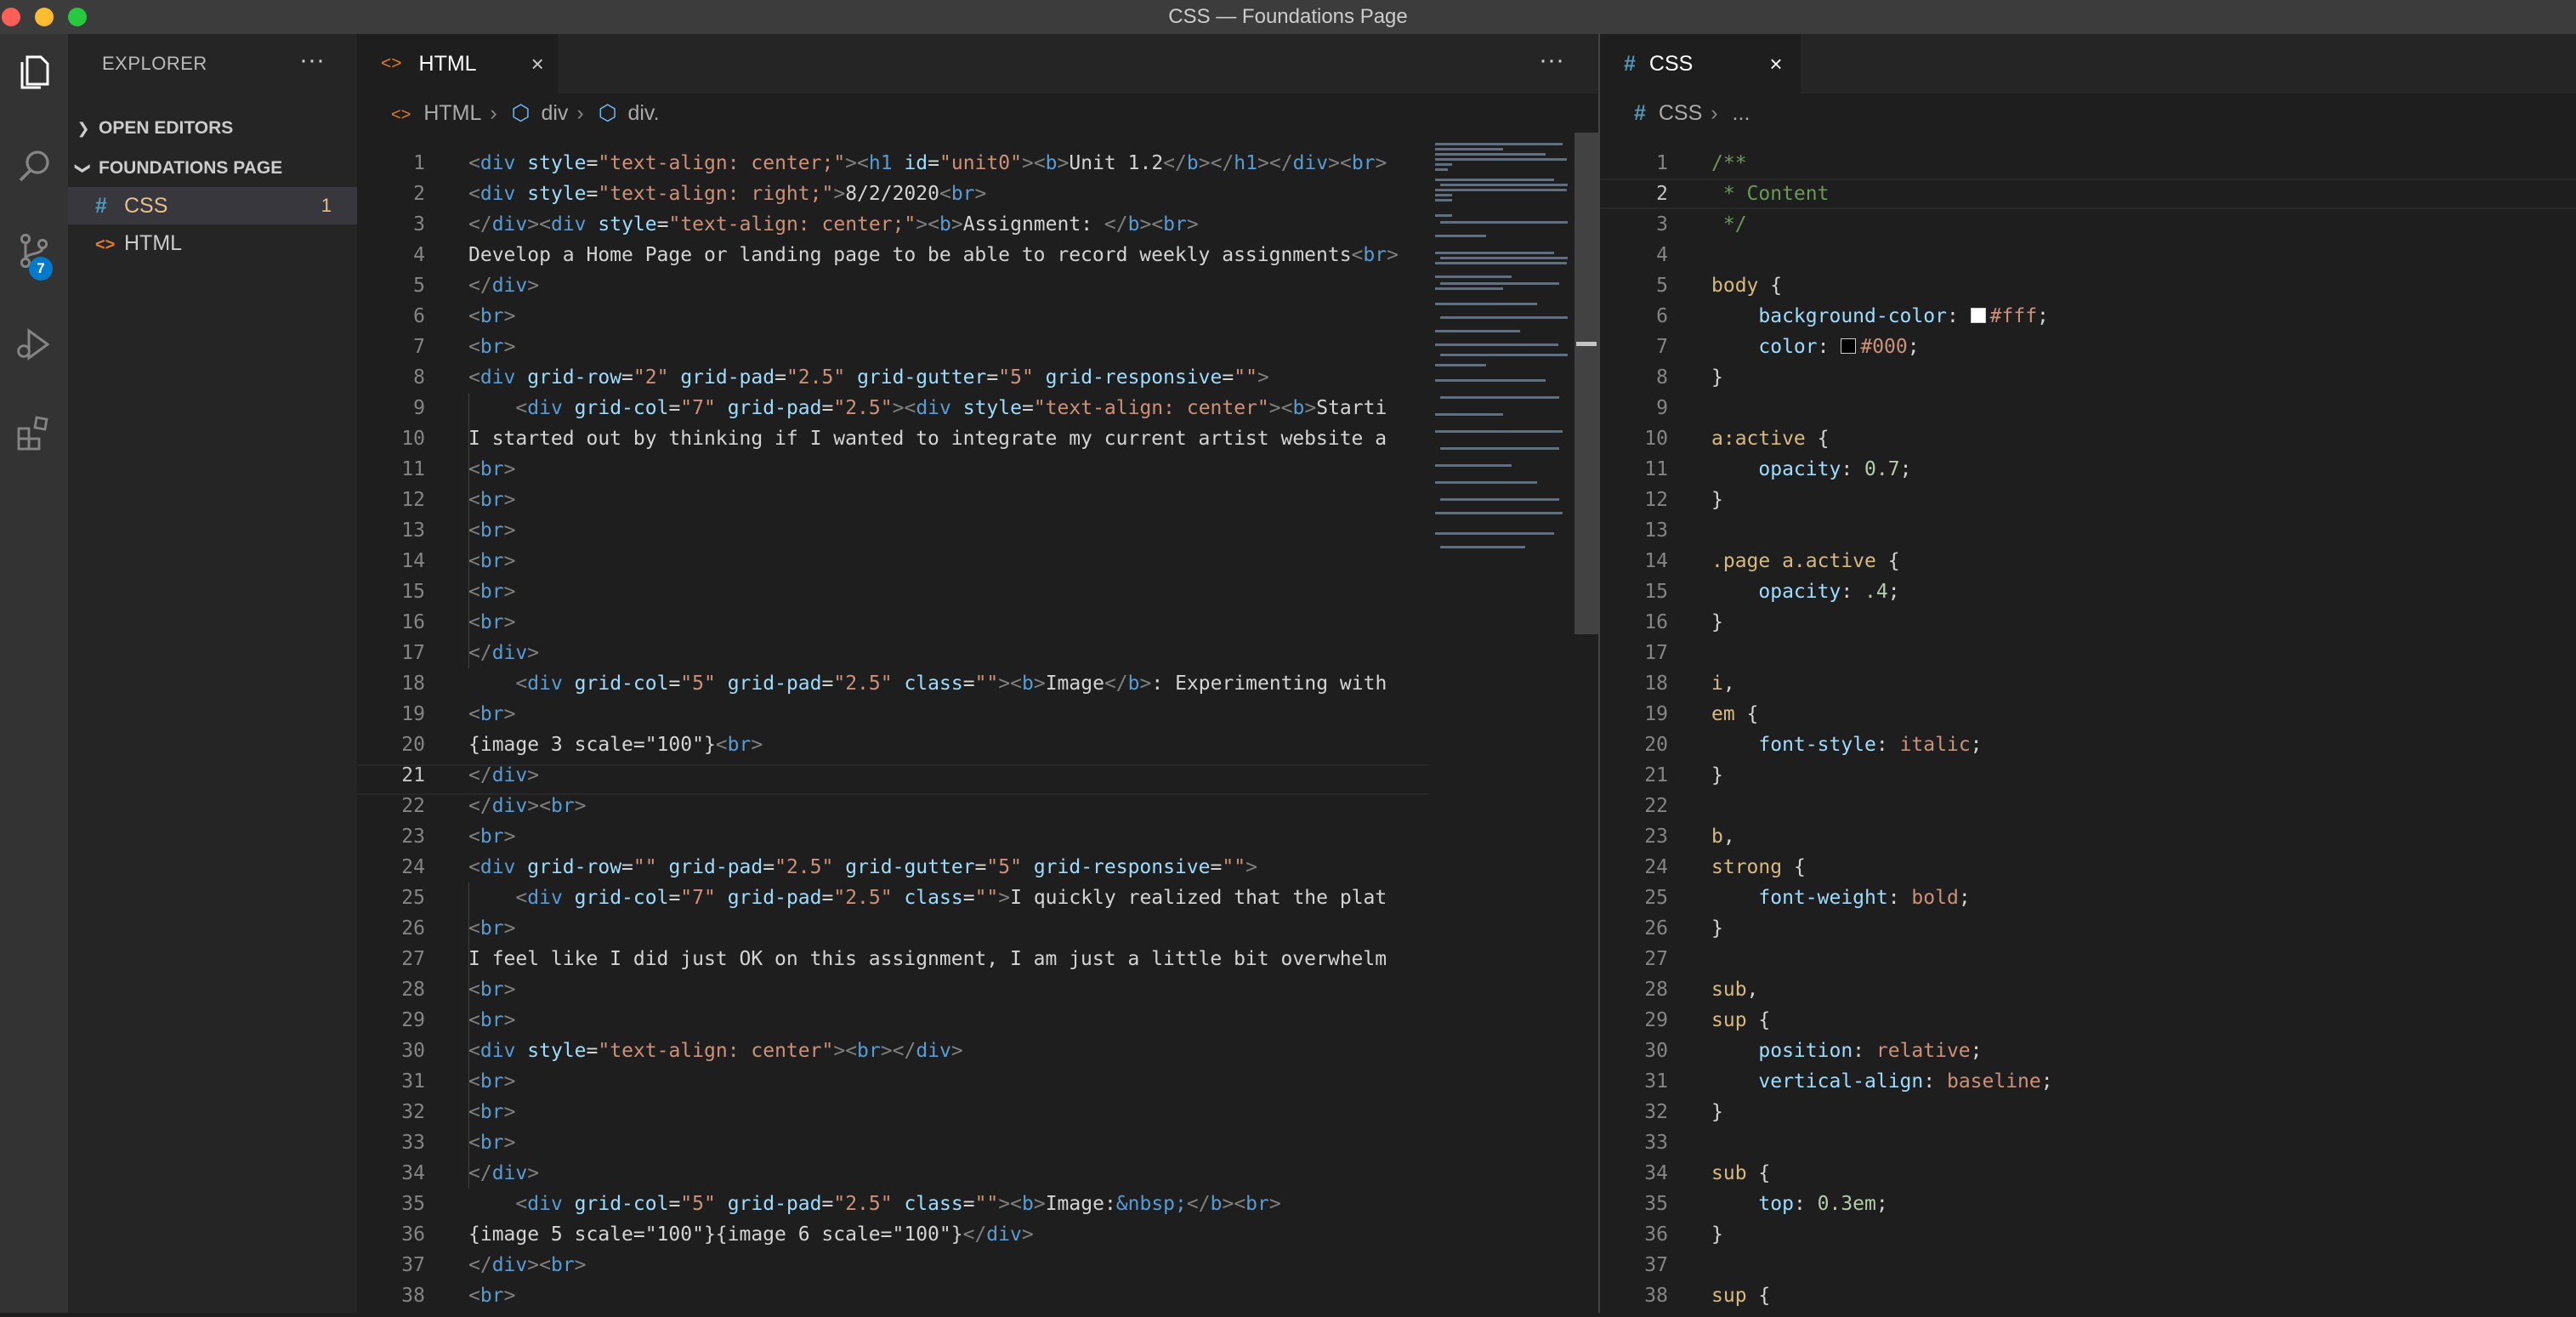 This screenshot has height=1317, width=2576. I want to click on code-line: 38 <br>, so click(893, 1295).